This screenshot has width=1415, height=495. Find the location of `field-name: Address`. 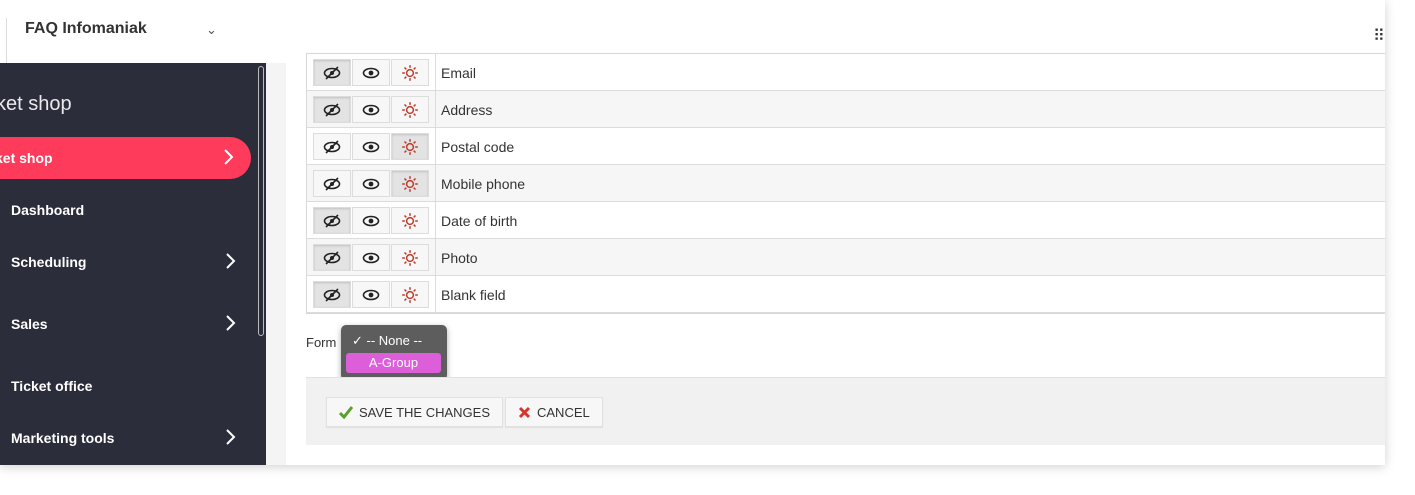

field-name: Address is located at coordinates (467, 110).